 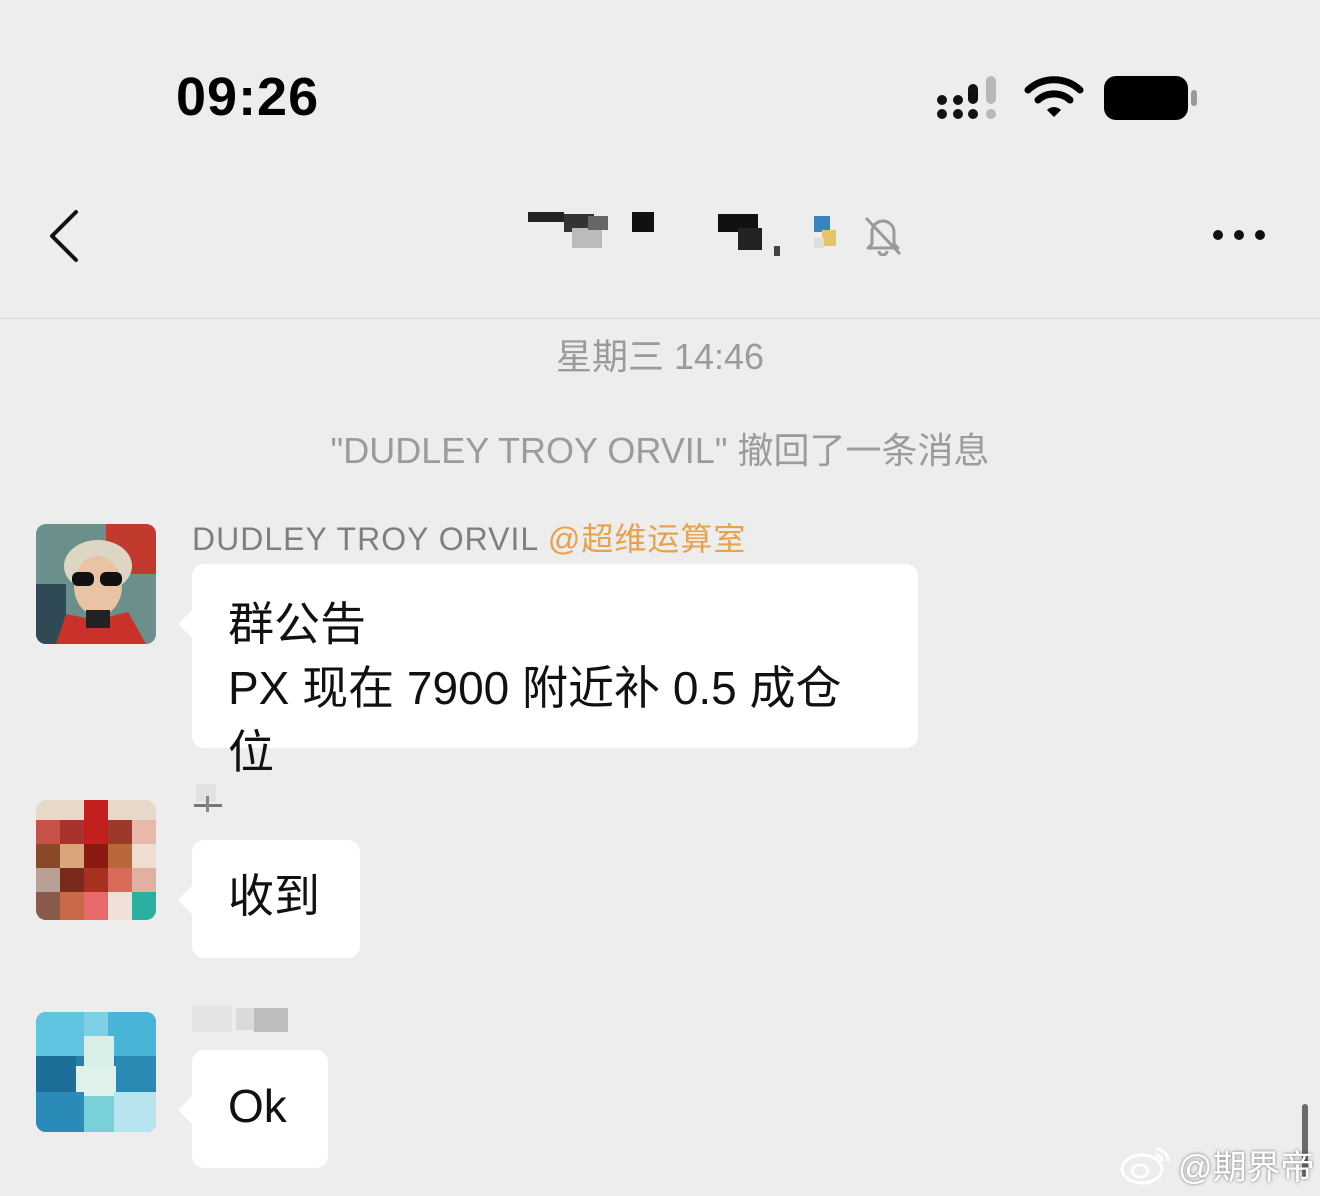 I want to click on mention-tag: @超维运算室, so click(x=647, y=539).